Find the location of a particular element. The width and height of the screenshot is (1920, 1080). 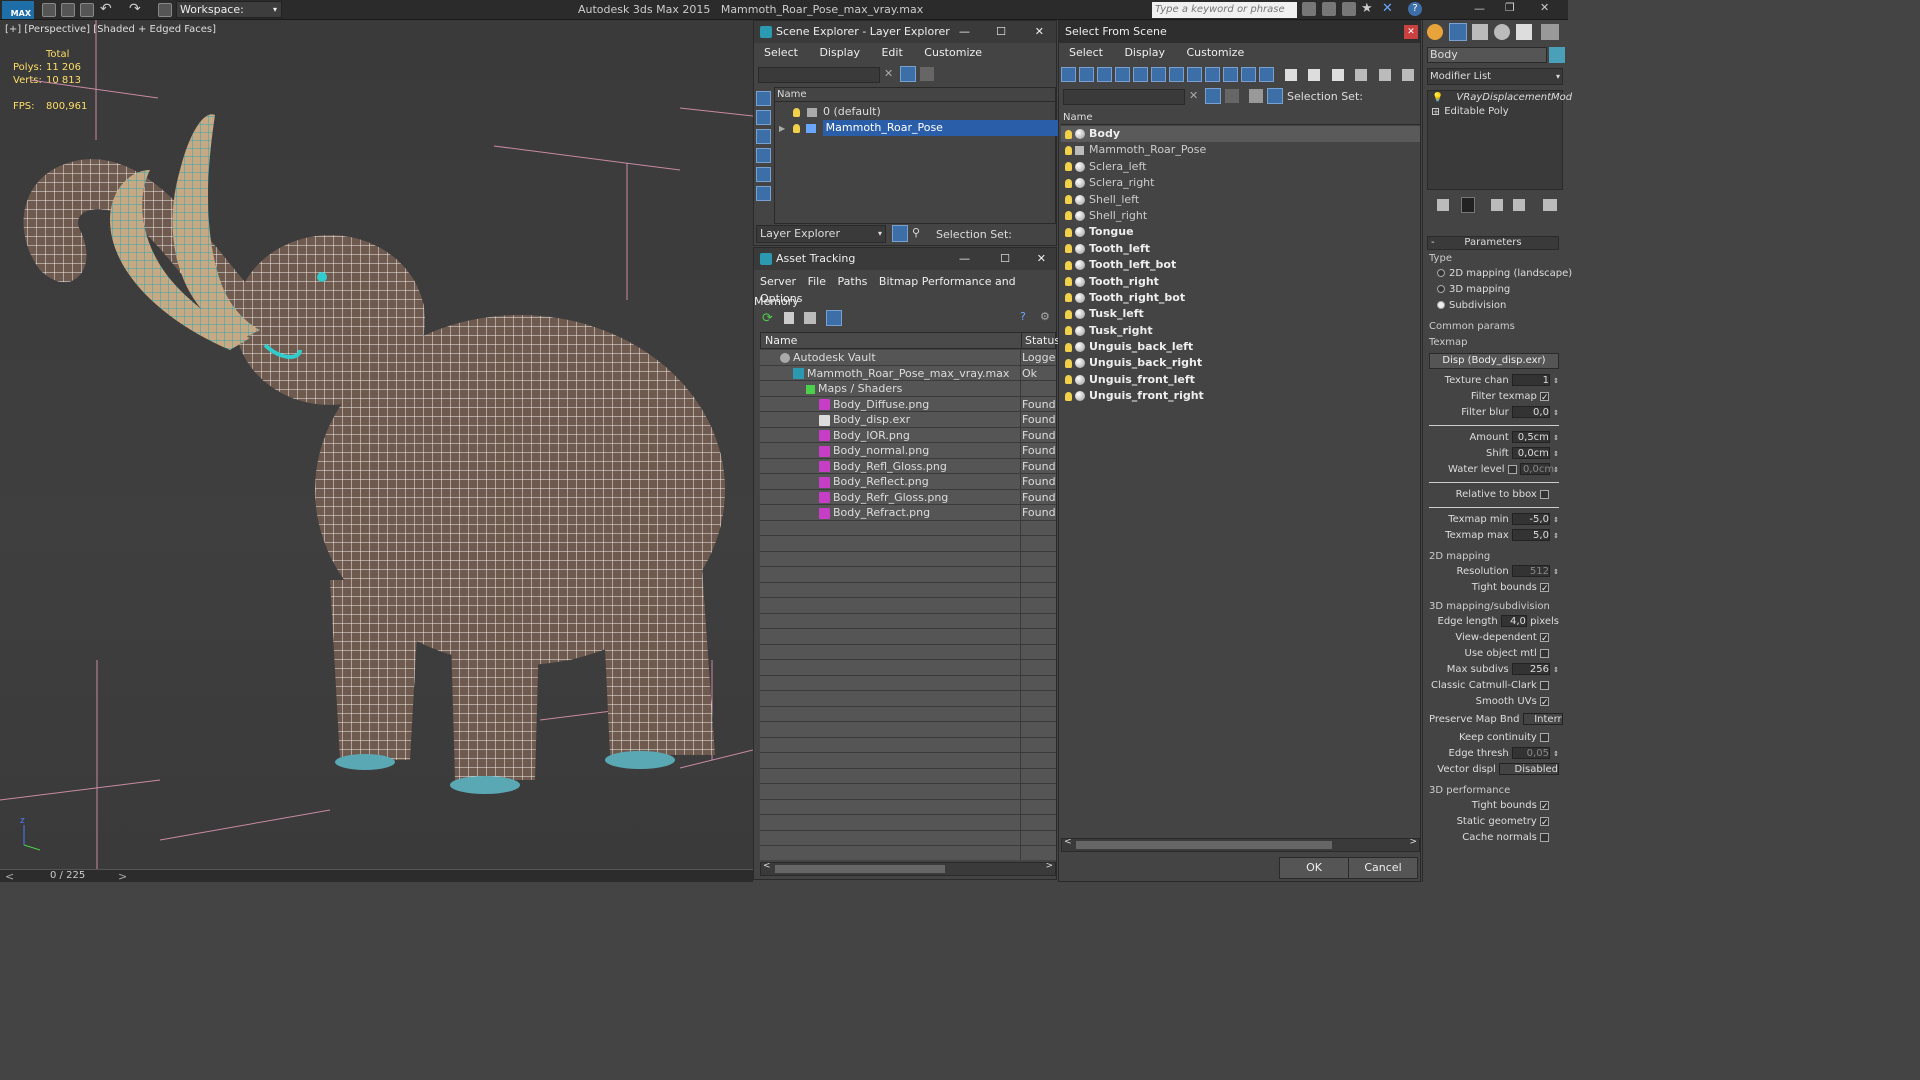

at-col-status: Status is located at coordinates (1042, 340).